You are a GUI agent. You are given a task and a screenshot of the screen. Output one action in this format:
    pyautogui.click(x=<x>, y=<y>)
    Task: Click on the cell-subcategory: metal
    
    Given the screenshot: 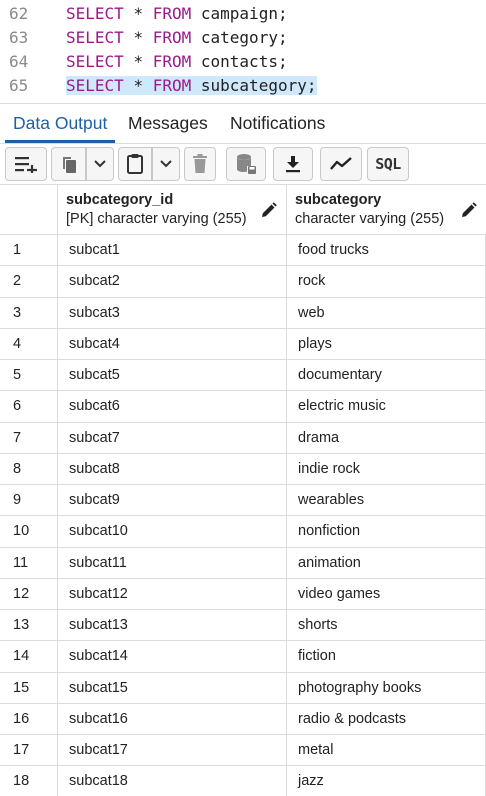 What is the action you would take?
    pyautogui.click(x=386, y=750)
    